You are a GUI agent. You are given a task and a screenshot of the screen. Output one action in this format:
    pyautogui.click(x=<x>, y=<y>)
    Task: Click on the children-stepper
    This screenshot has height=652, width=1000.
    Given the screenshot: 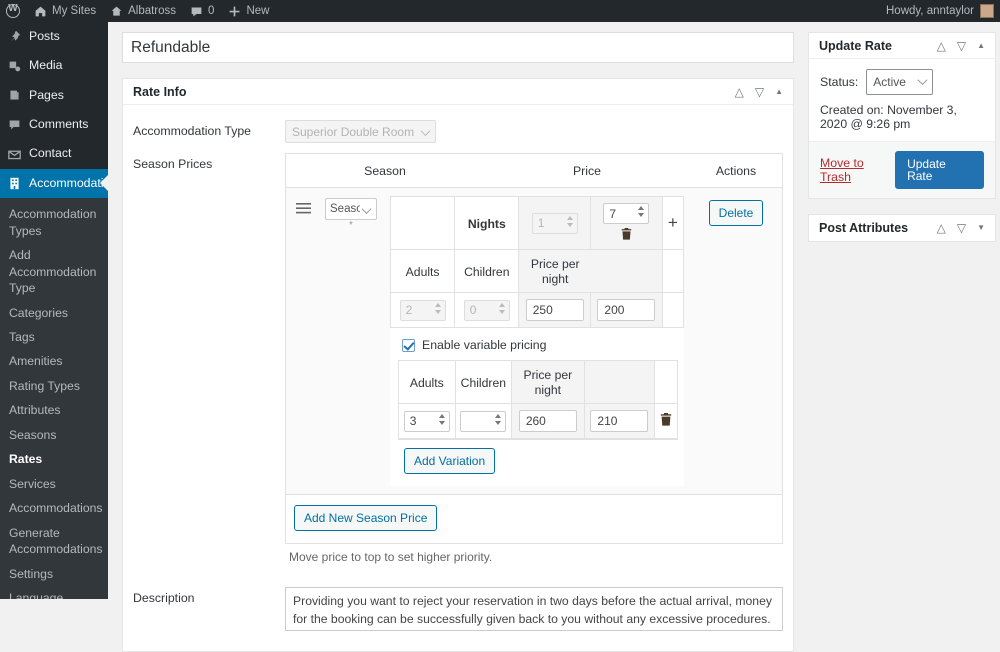 What is the action you would take?
    pyautogui.click(x=486, y=310)
    